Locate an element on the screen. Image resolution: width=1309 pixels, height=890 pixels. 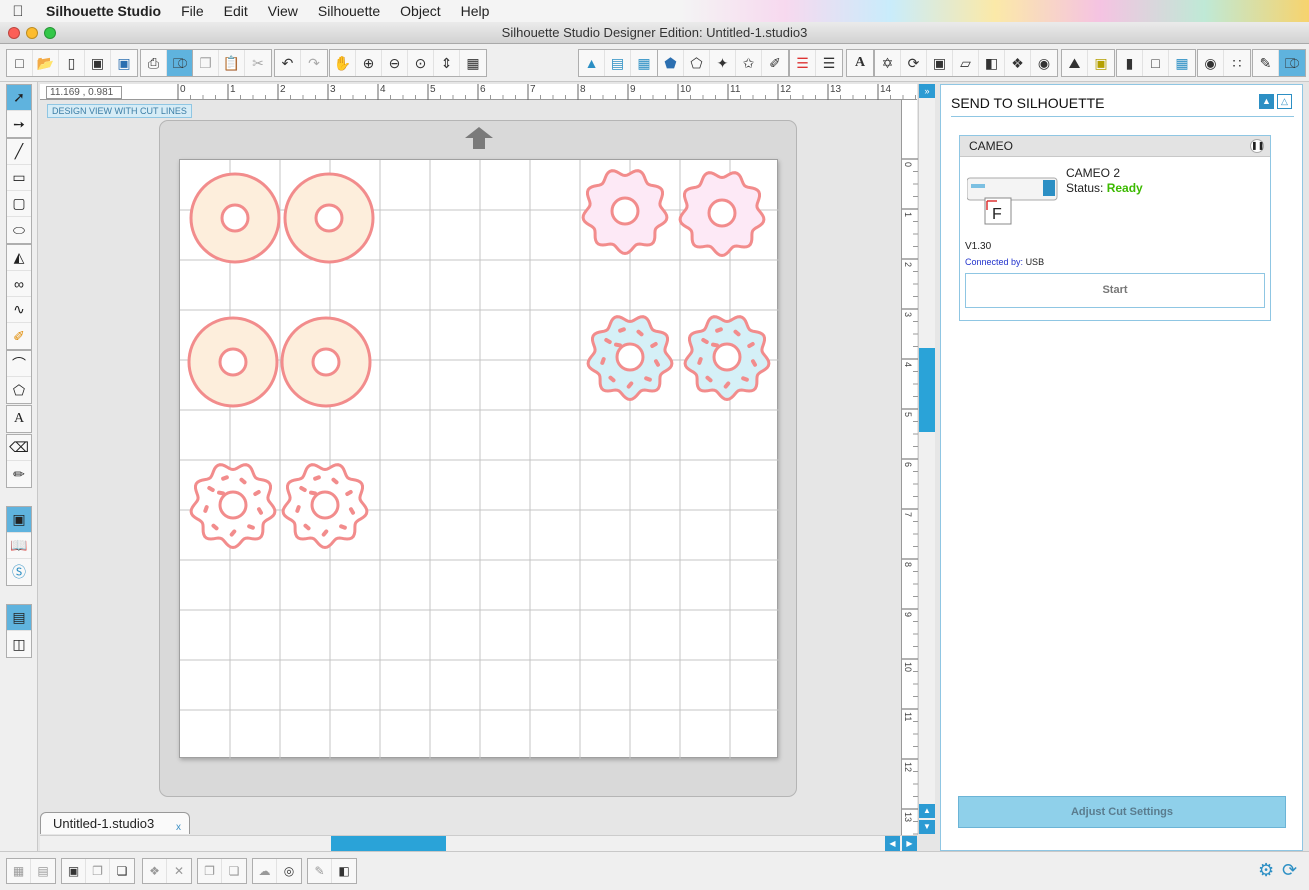
save-library-icon: ▣ is located at coordinates (124, 63).